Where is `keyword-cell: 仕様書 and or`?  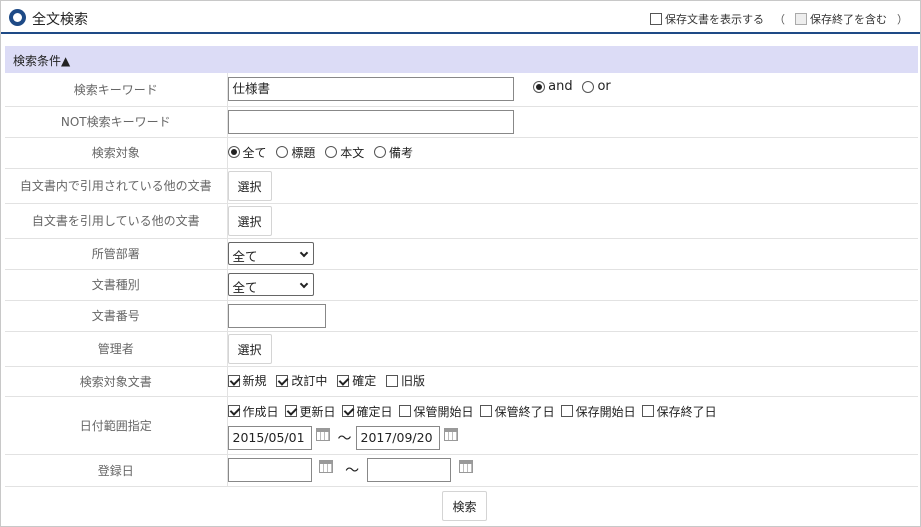
keyword-cell: 仕様書 and or is located at coordinates (572, 90).